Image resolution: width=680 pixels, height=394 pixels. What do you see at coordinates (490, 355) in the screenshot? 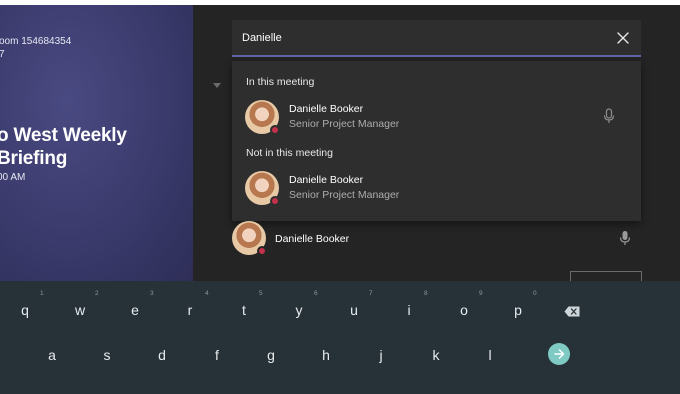
I see `key-l: l` at bounding box center [490, 355].